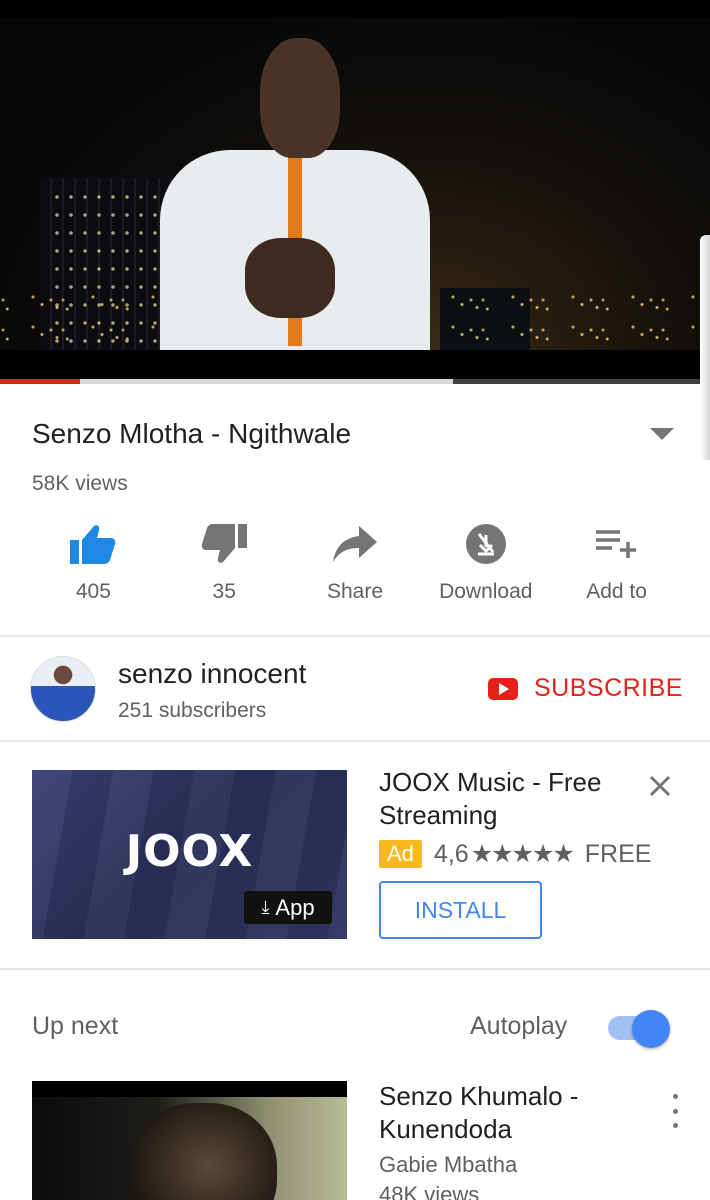 This screenshot has height=1200, width=710. I want to click on install-button: INSTALL, so click(460, 910).